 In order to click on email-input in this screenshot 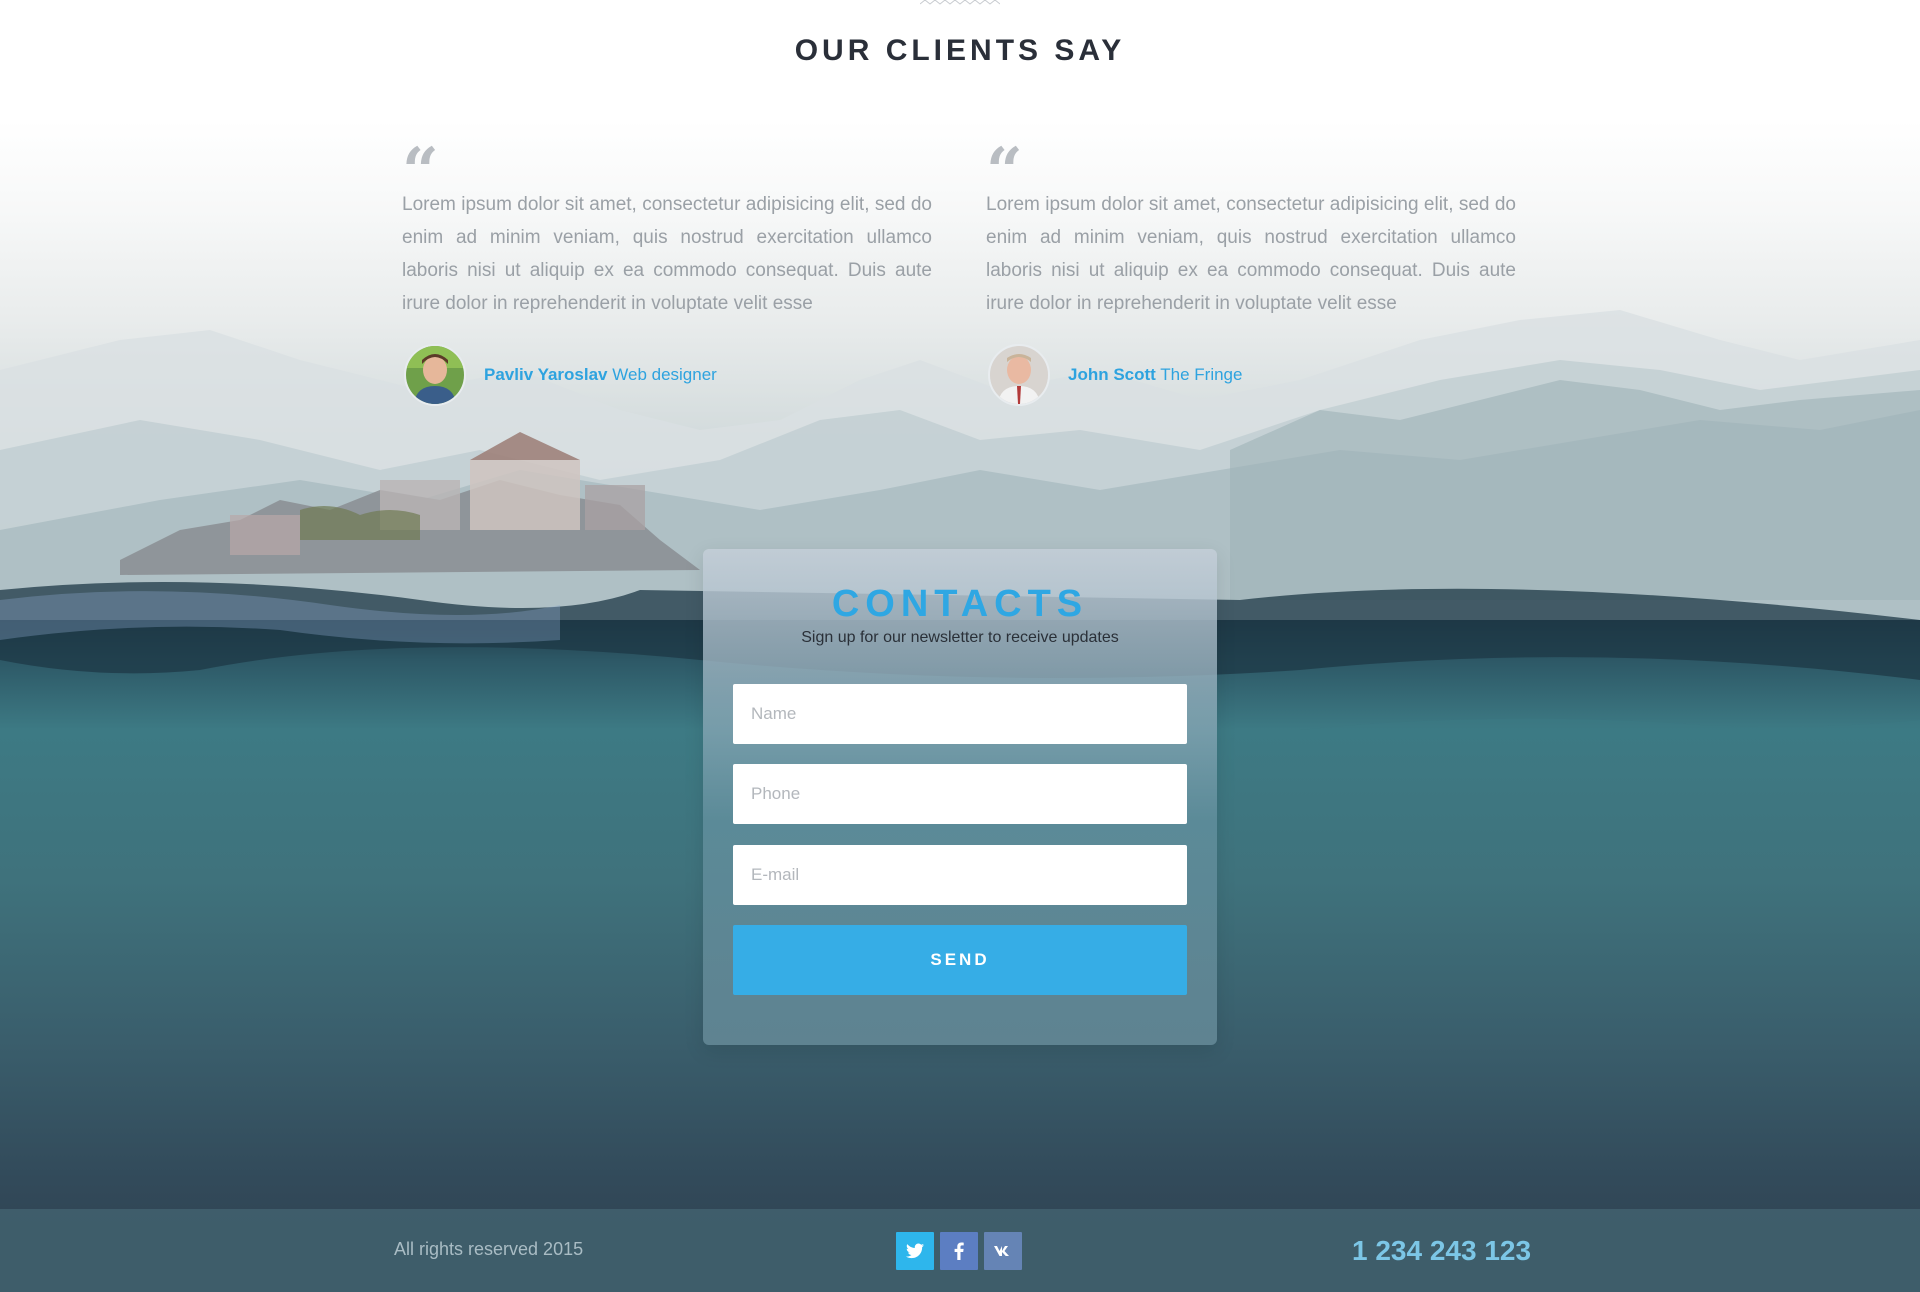, I will do `click(960, 875)`.